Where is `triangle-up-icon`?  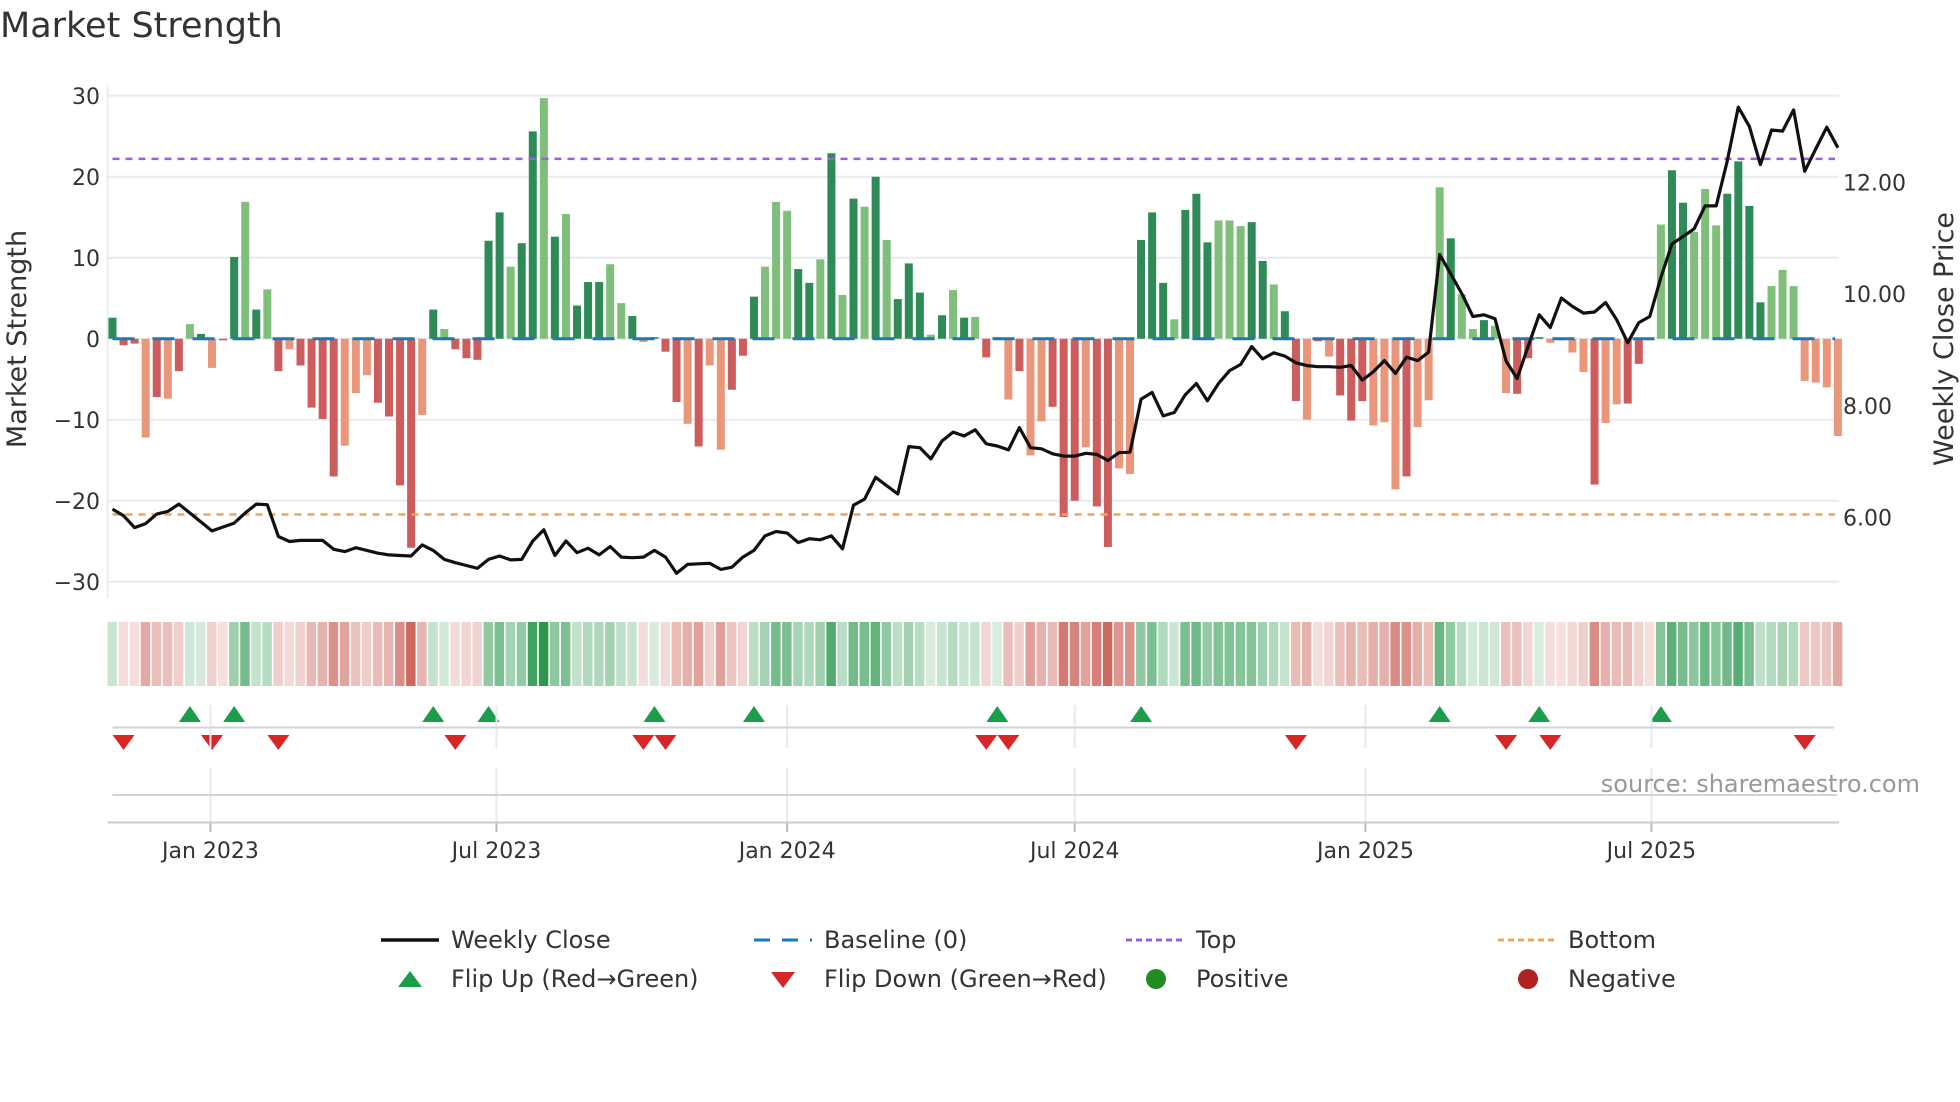 triangle-up-icon is located at coordinates (410, 979).